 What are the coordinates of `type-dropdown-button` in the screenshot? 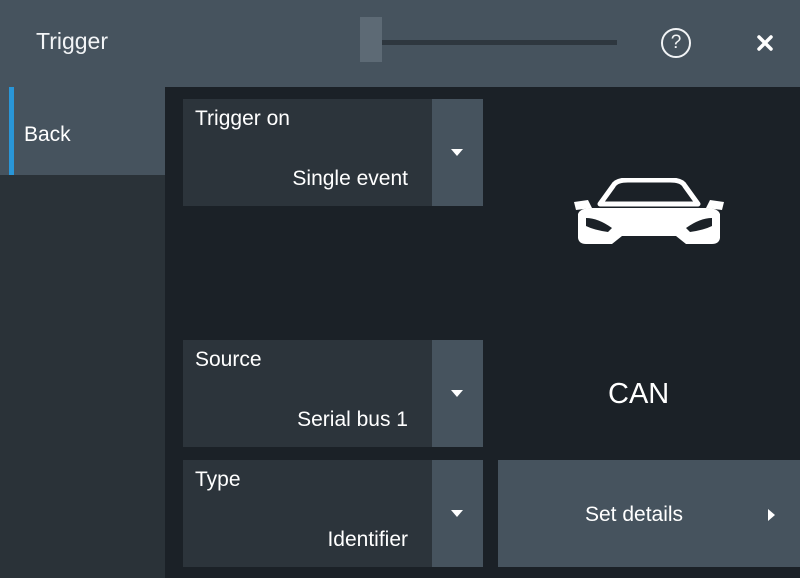 It's located at (457, 513).